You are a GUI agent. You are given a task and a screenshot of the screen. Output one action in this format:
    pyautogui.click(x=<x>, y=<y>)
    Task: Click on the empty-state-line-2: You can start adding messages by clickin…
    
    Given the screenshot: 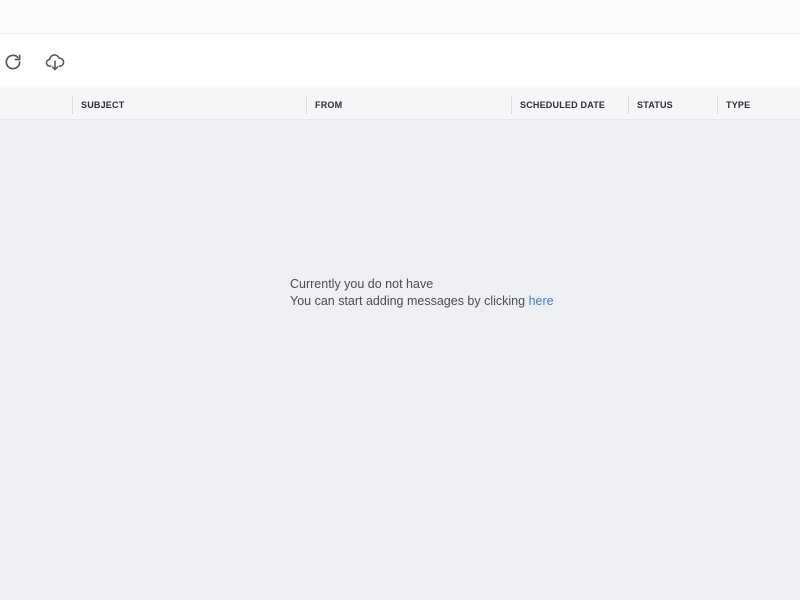 What is the action you would take?
    pyautogui.click(x=422, y=301)
    